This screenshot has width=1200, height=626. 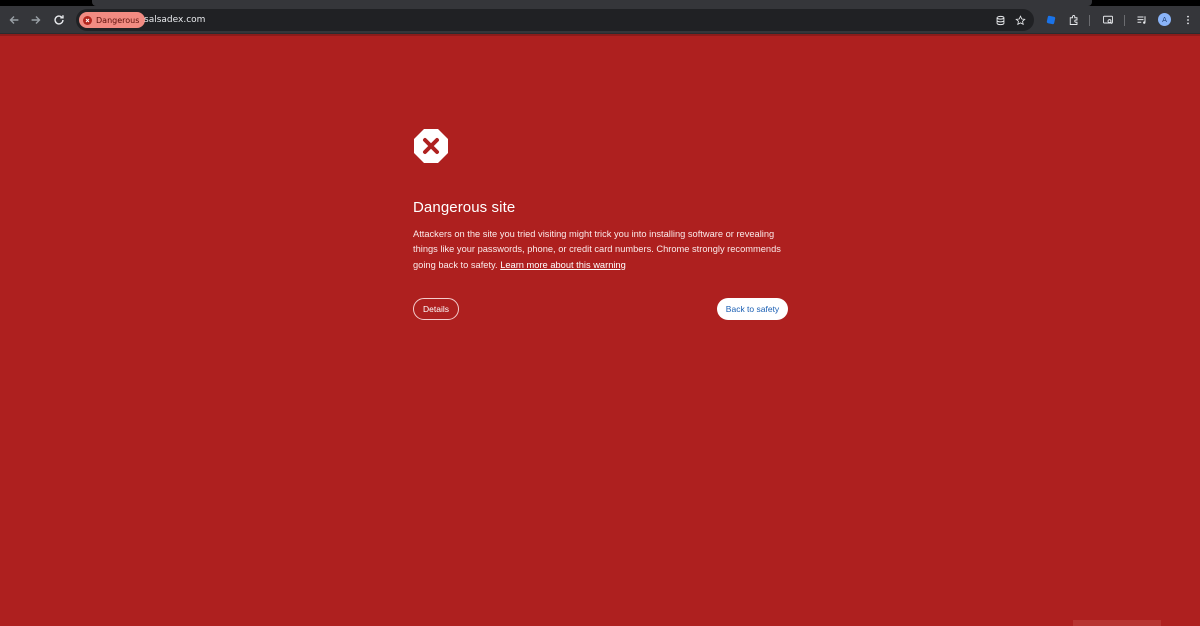 I want to click on lens-button, so click(x=1108, y=20).